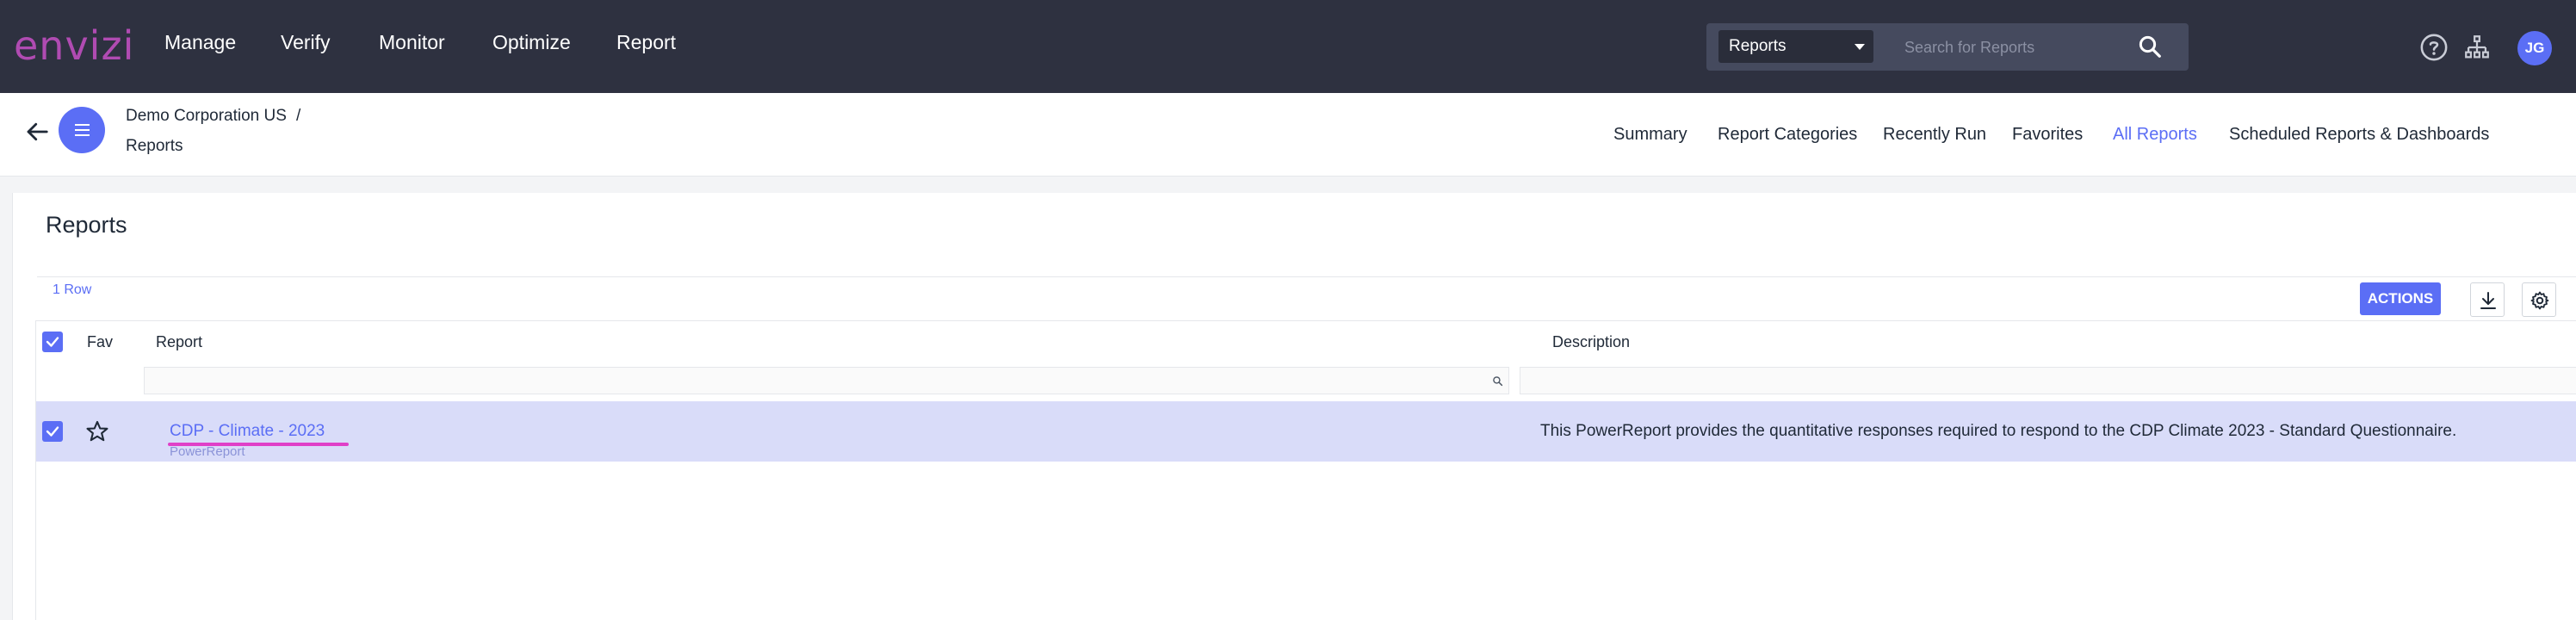  I want to click on nav-monitor: Monitor, so click(412, 43).